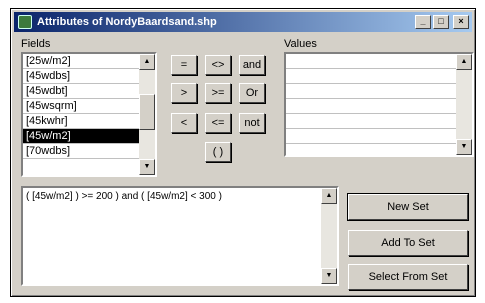 This screenshot has height=303, width=485. I want to click on parentheses-button: ( ), so click(218, 152).